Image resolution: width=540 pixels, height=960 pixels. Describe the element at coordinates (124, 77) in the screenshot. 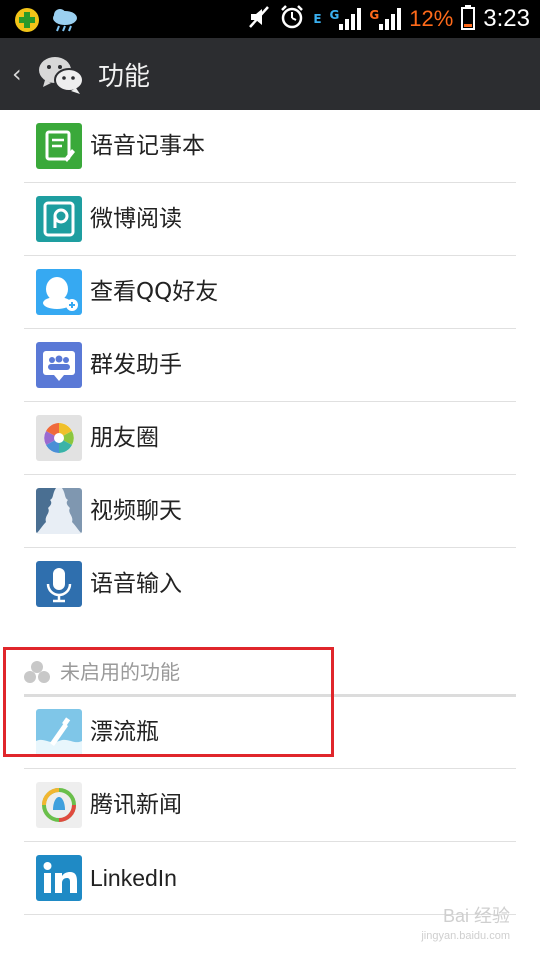

I see `page-title: 功能` at that location.